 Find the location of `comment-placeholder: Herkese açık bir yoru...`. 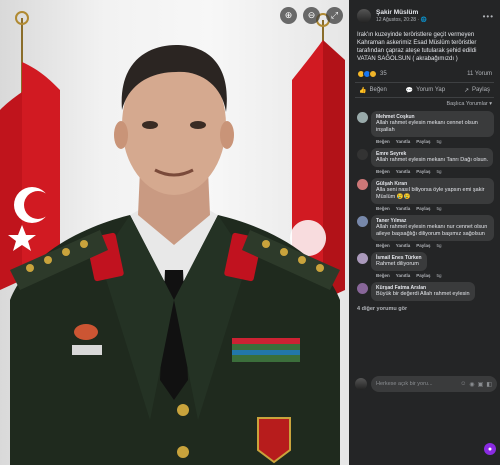

comment-placeholder: Herkese açık bir yoru... is located at coordinates (404, 384).